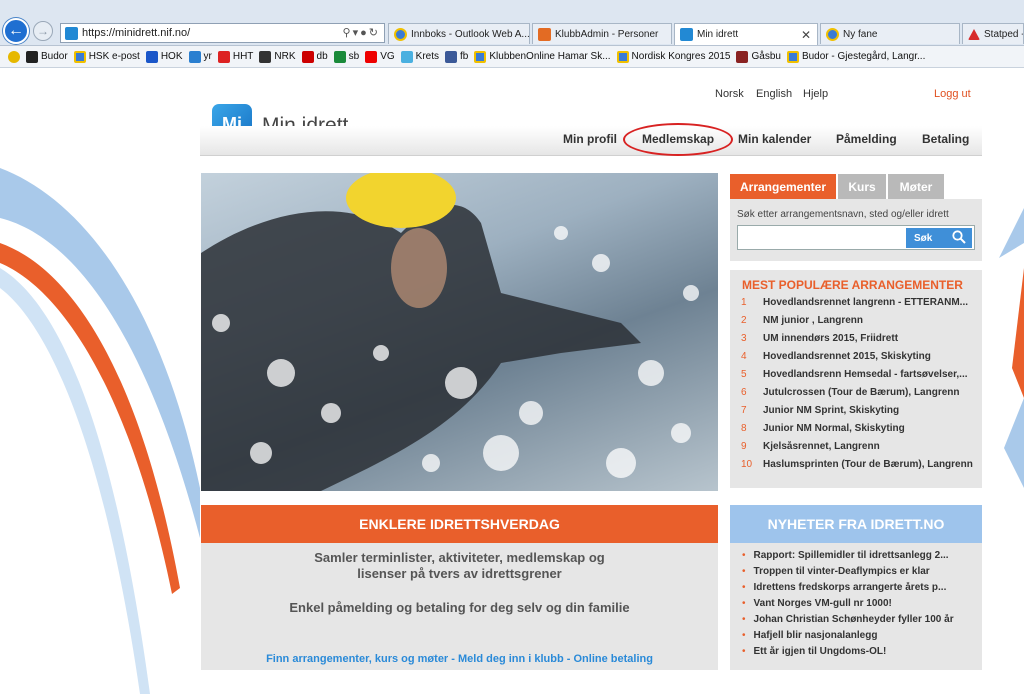  What do you see at coordinates (856, 524) in the screenshot?
I see `news-title: NYHETER FRA IDRETT.NO` at bounding box center [856, 524].